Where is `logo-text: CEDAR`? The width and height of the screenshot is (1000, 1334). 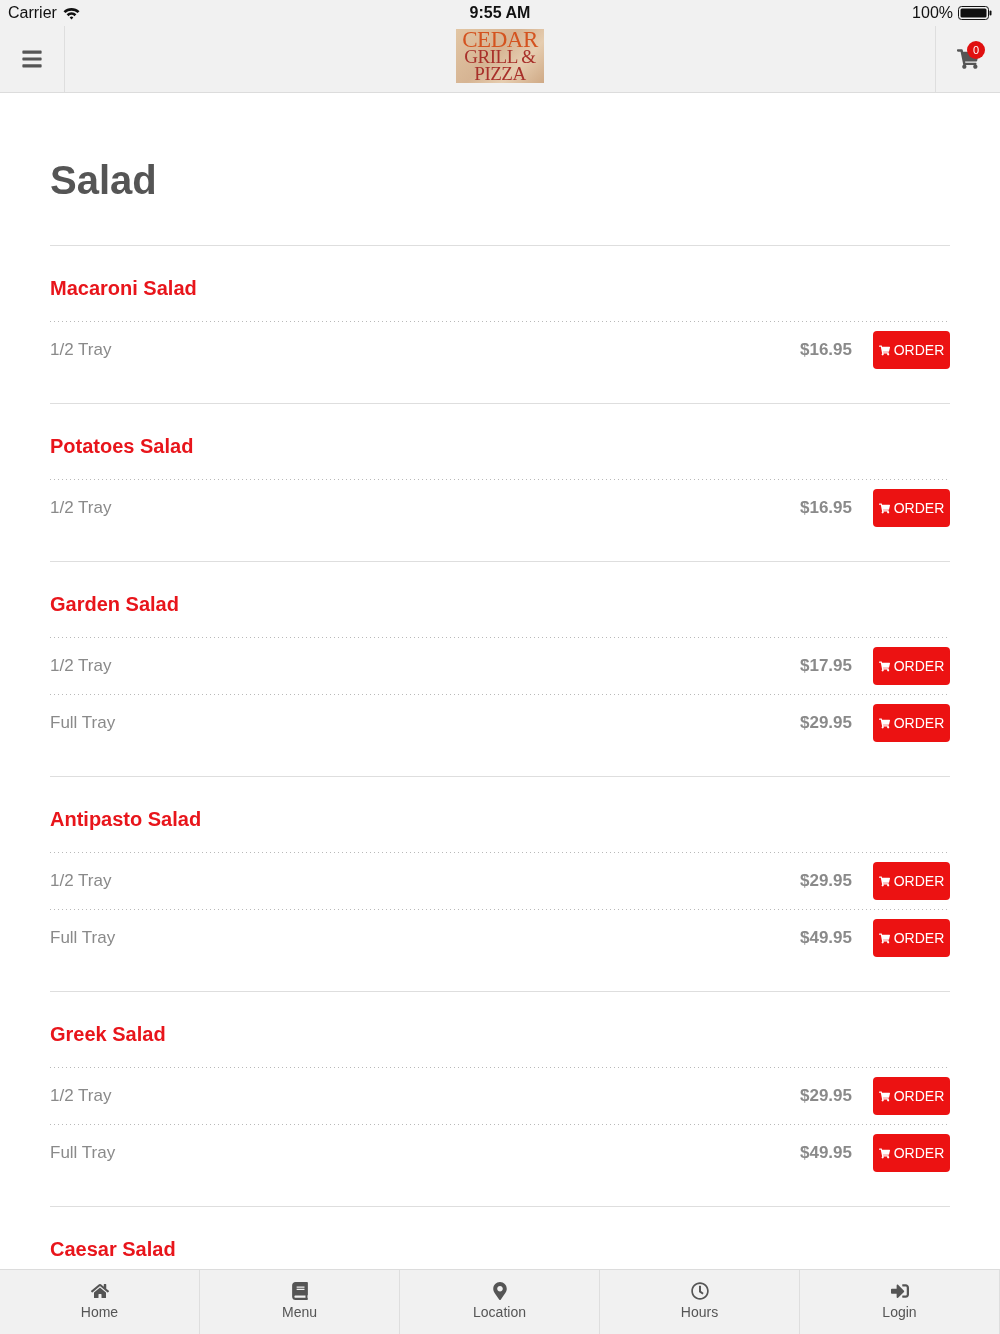
logo-text: CEDAR is located at coordinates (500, 39).